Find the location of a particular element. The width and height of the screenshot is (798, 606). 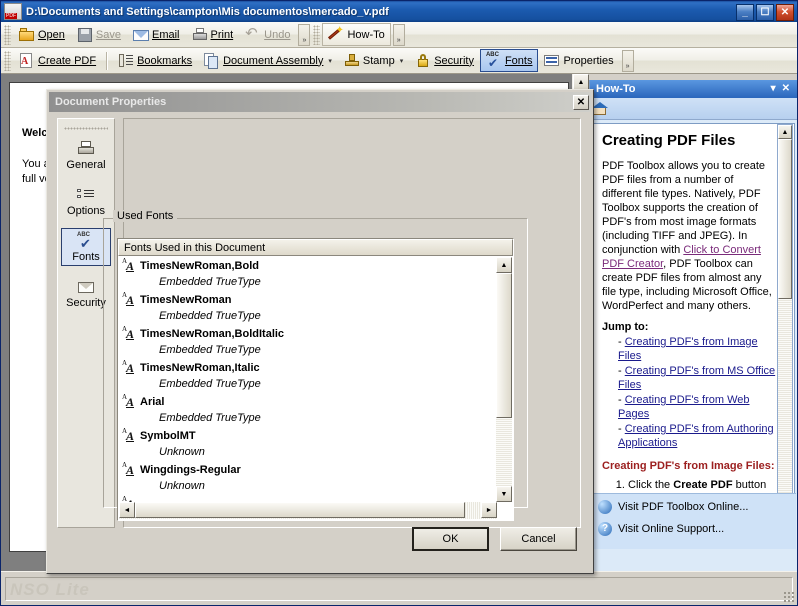

security-label: Security is located at coordinates (454, 60).